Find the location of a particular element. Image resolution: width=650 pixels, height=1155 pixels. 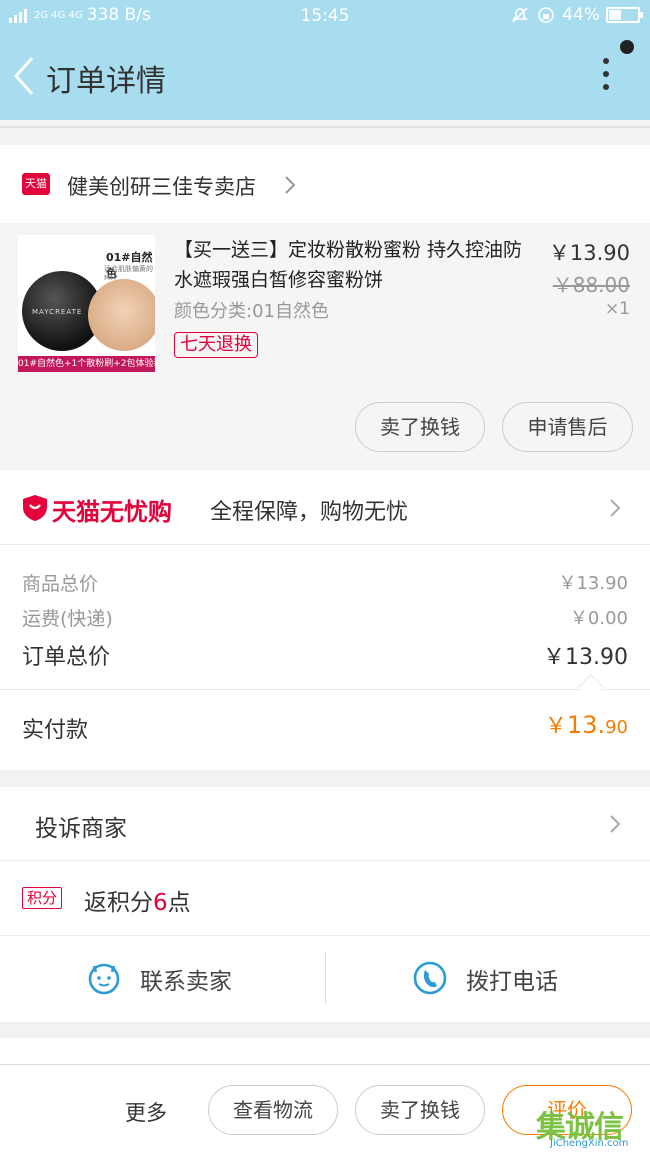

return-policy-badge: 七天退换 is located at coordinates (216, 345).